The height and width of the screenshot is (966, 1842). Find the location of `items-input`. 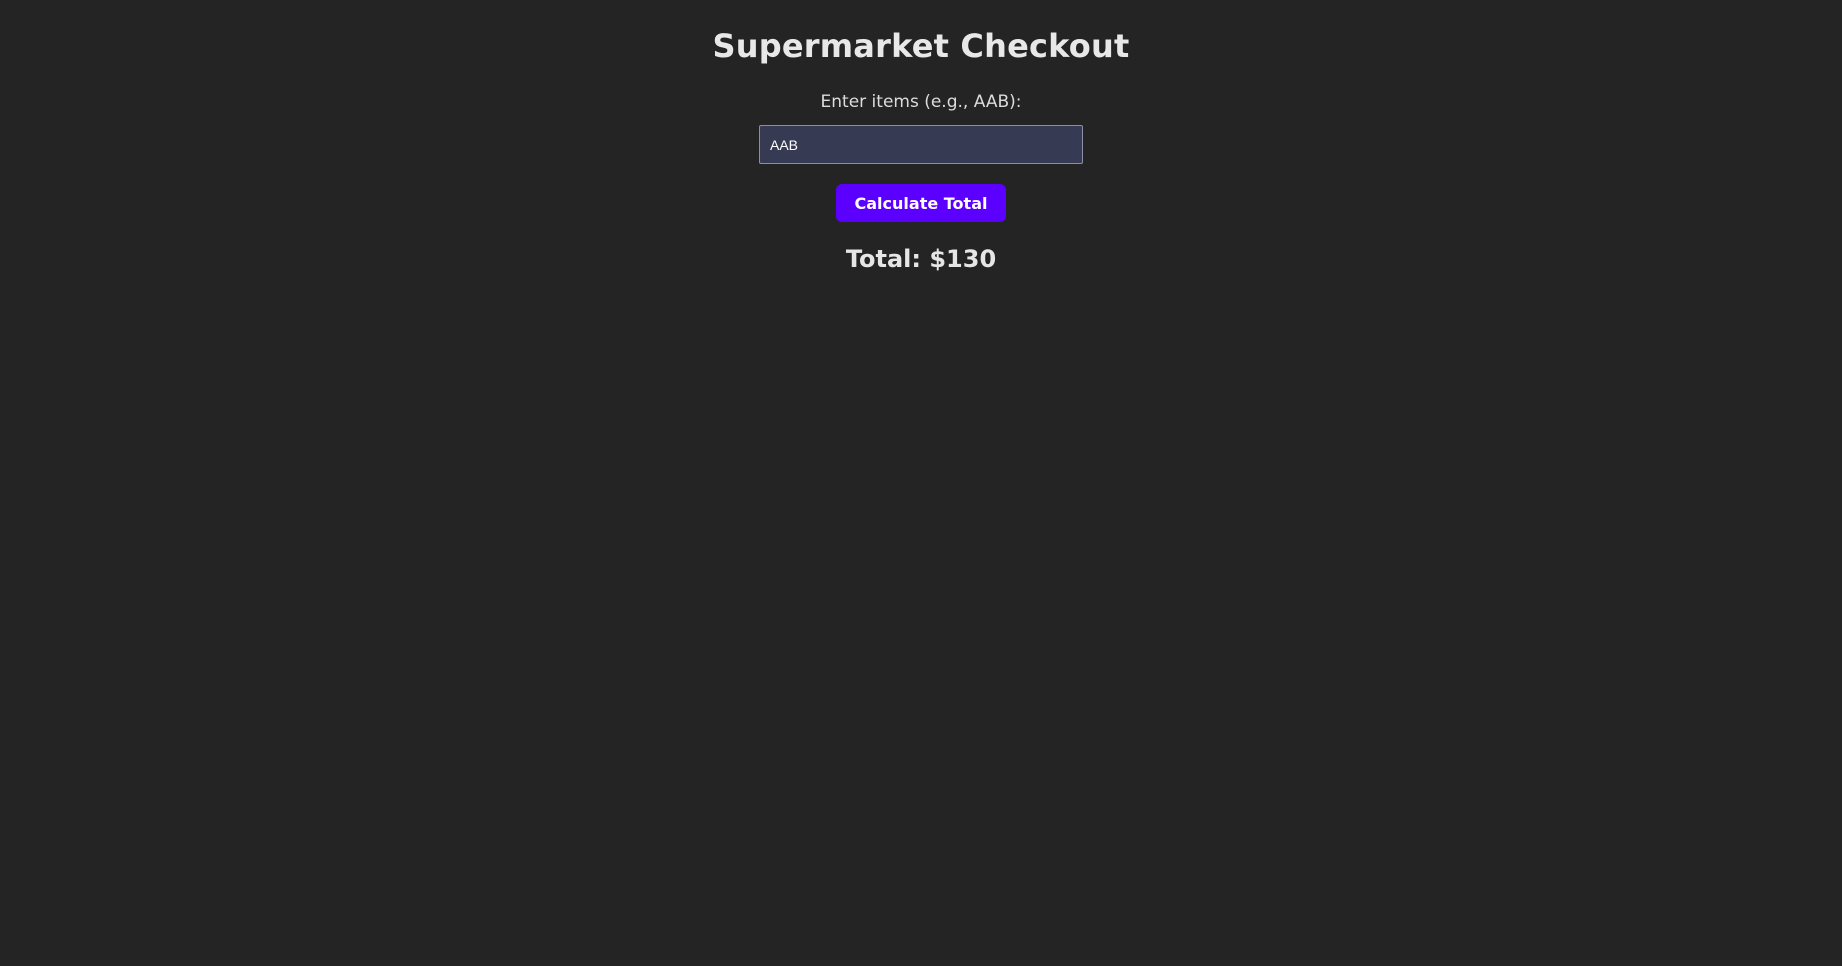

items-input is located at coordinates (921, 144).